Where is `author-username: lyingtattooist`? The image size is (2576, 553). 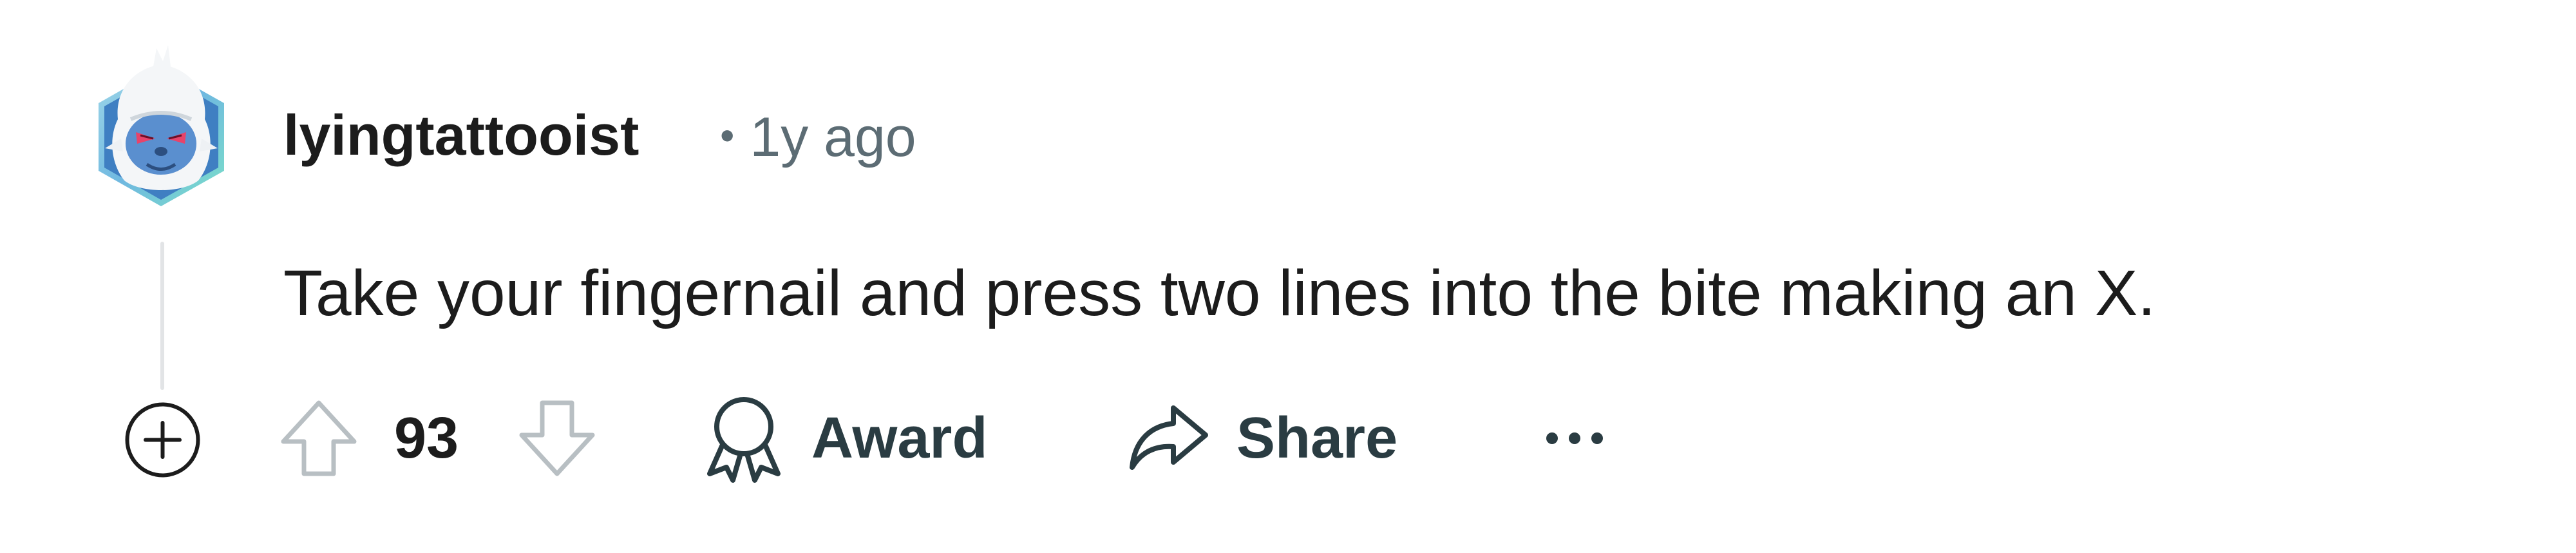
author-username: lyingtattooist is located at coordinates (461, 135).